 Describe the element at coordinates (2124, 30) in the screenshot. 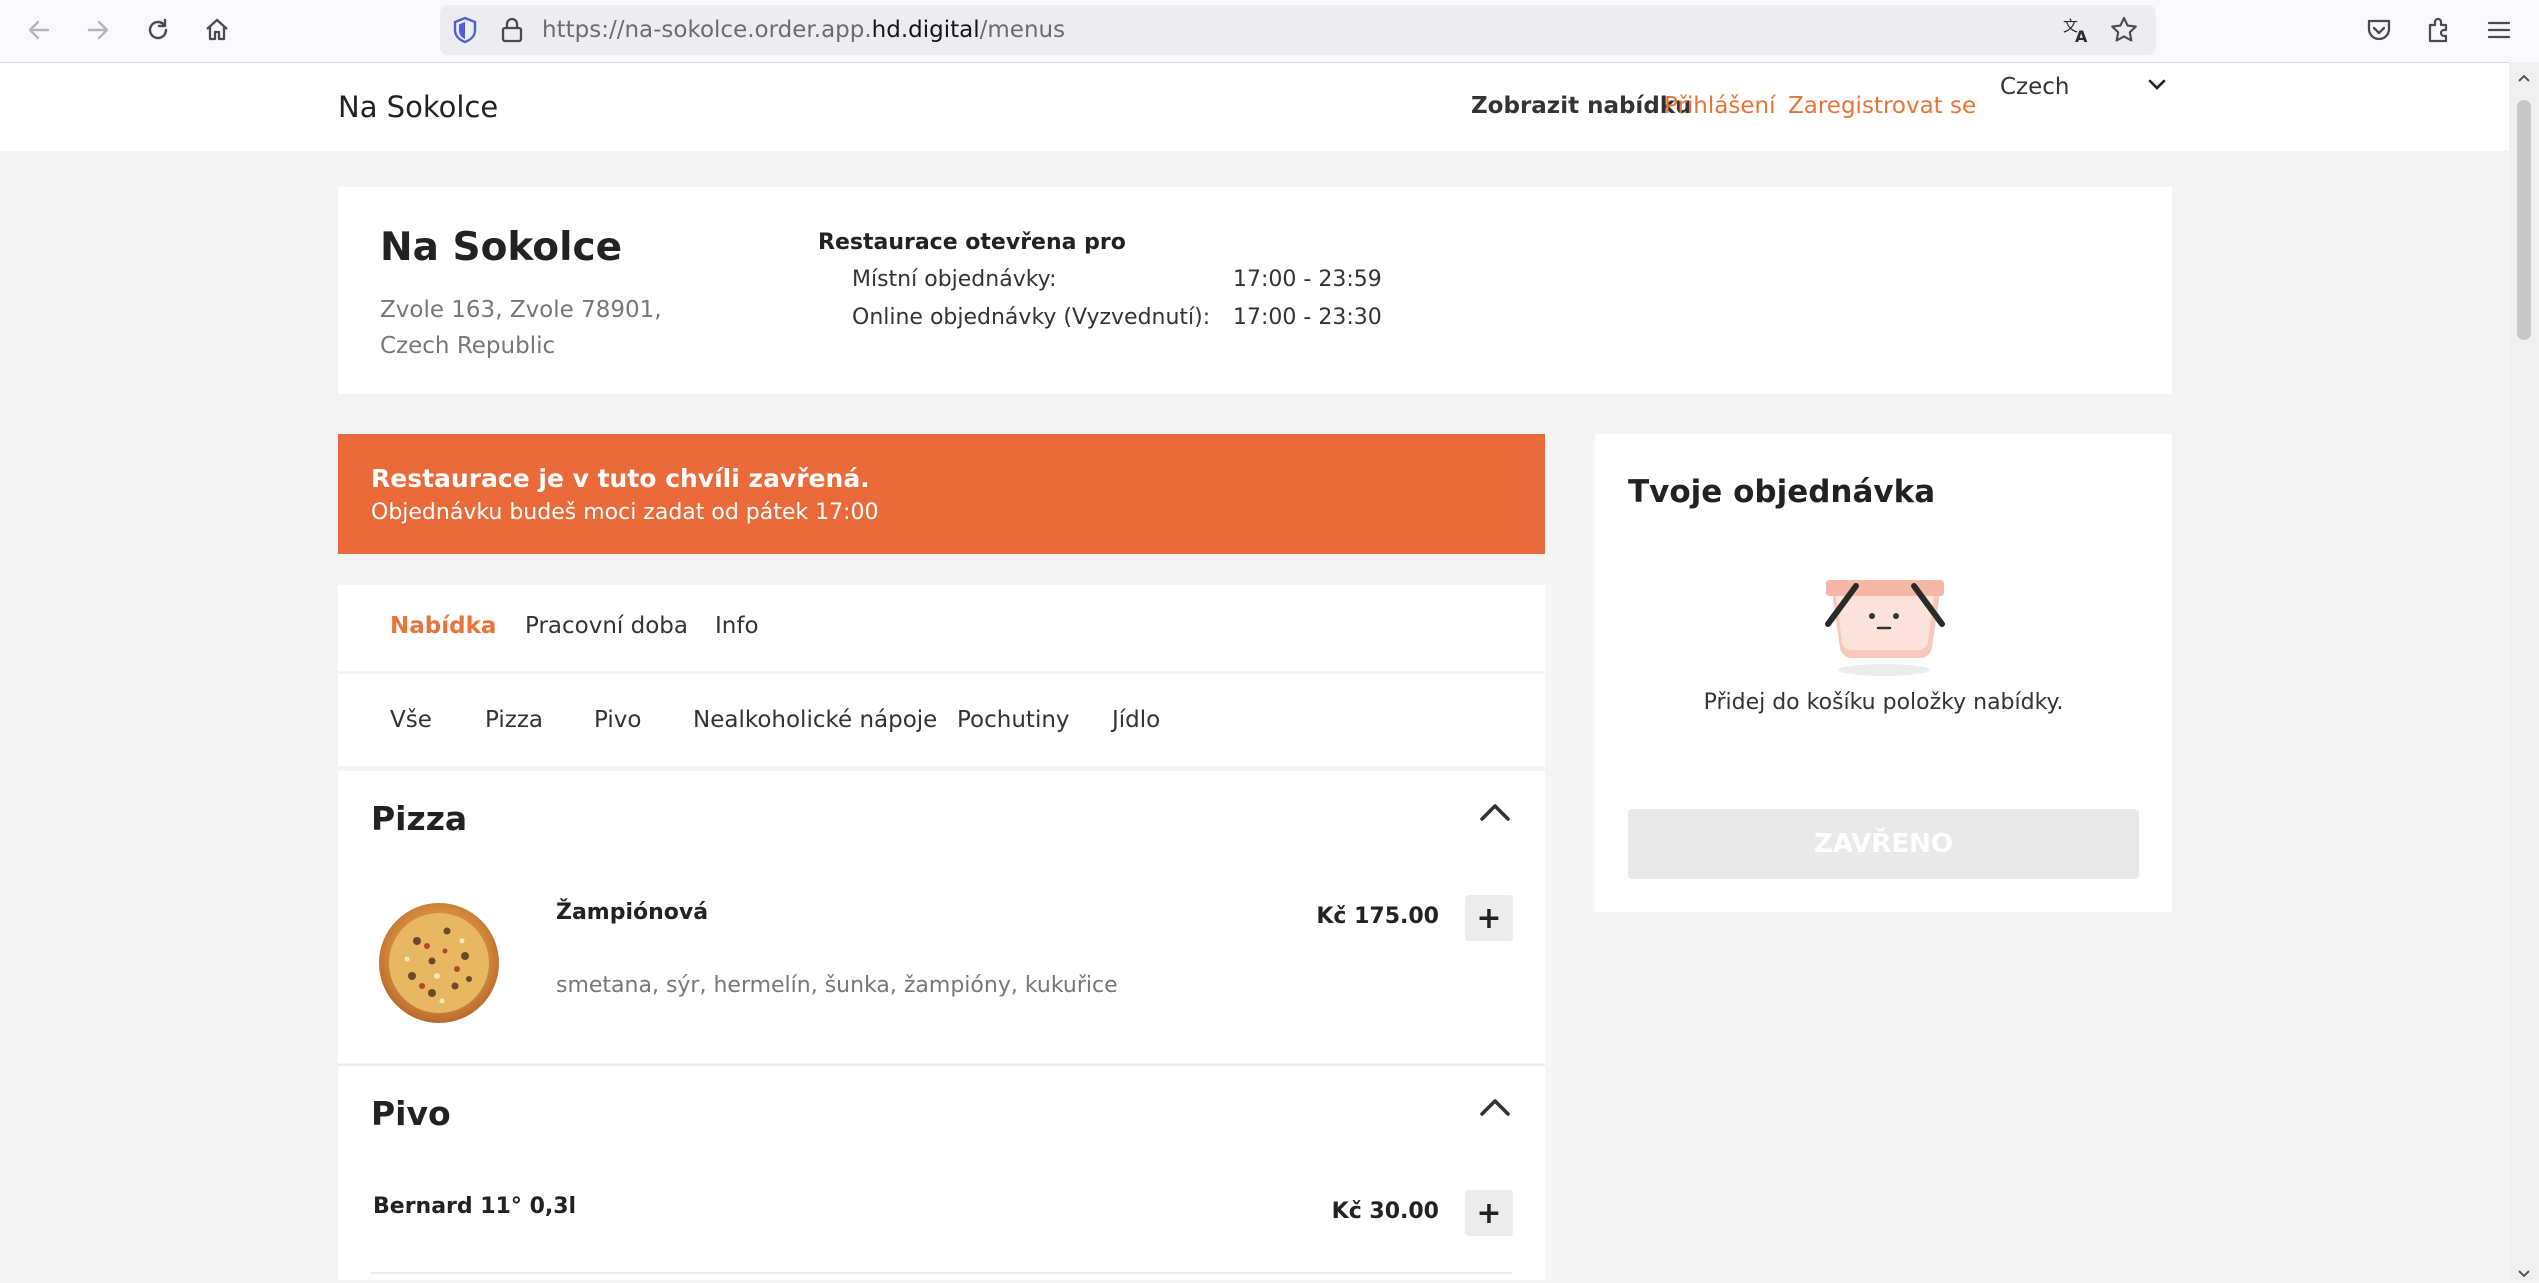

I see `bookmark-star-icon` at that location.